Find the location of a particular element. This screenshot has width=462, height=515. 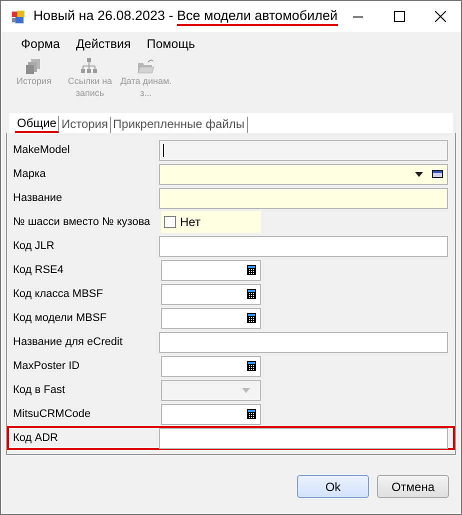

tab: Общие is located at coordinates (37, 124).